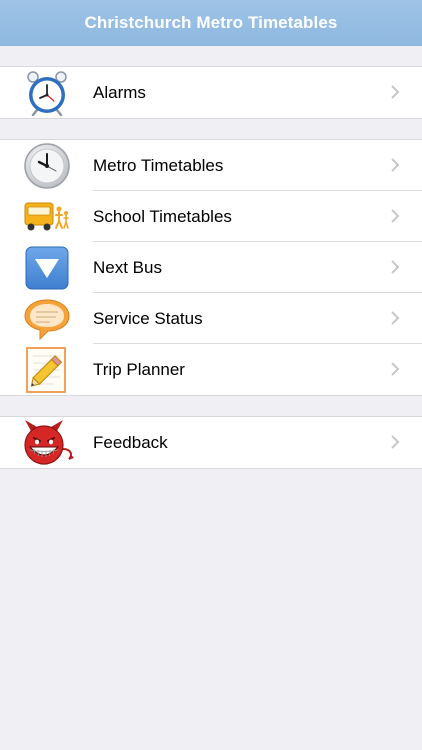  I want to click on alarms-row: Alarms, so click(211, 92).